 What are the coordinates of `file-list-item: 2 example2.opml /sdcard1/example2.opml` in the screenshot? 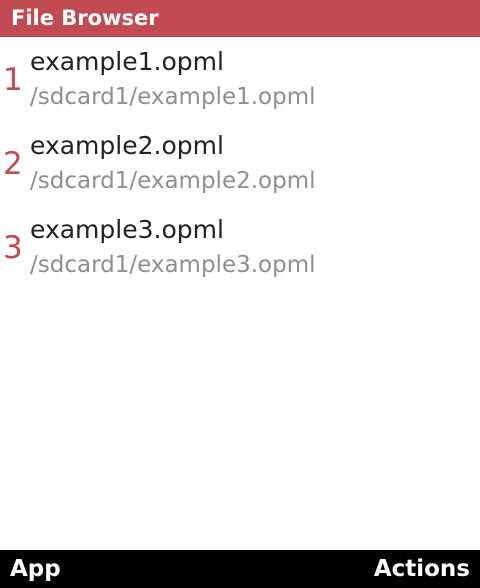 It's located at (240, 163).